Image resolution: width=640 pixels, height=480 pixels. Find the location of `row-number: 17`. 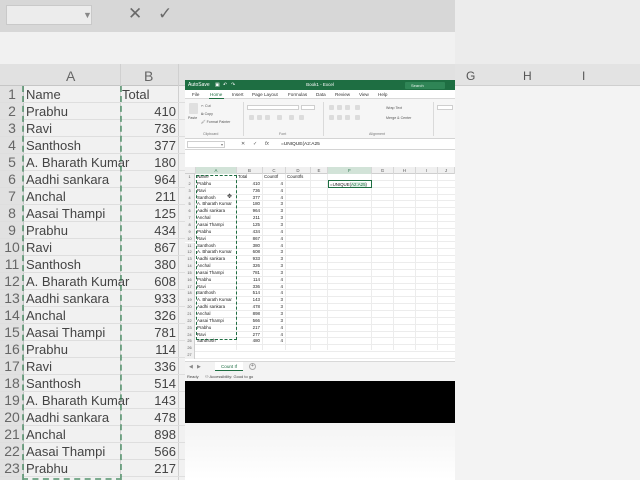

row-number: 17 is located at coordinates (190, 287).